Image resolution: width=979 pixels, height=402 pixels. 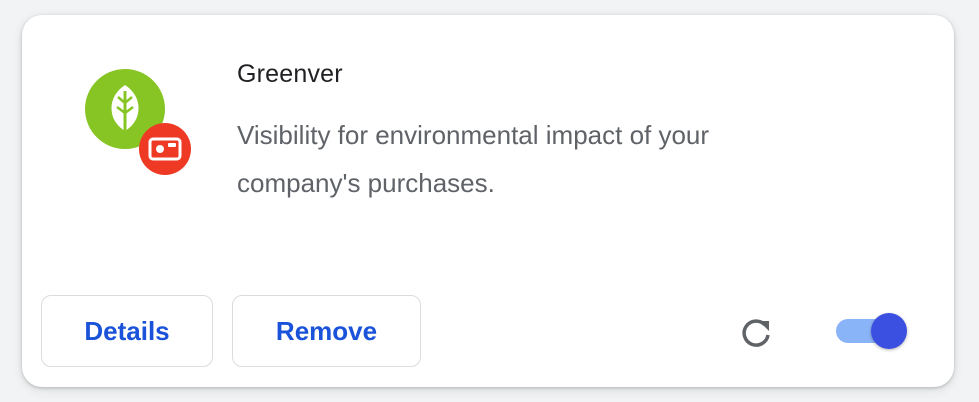 I want to click on enable-toggle, so click(x=872, y=331).